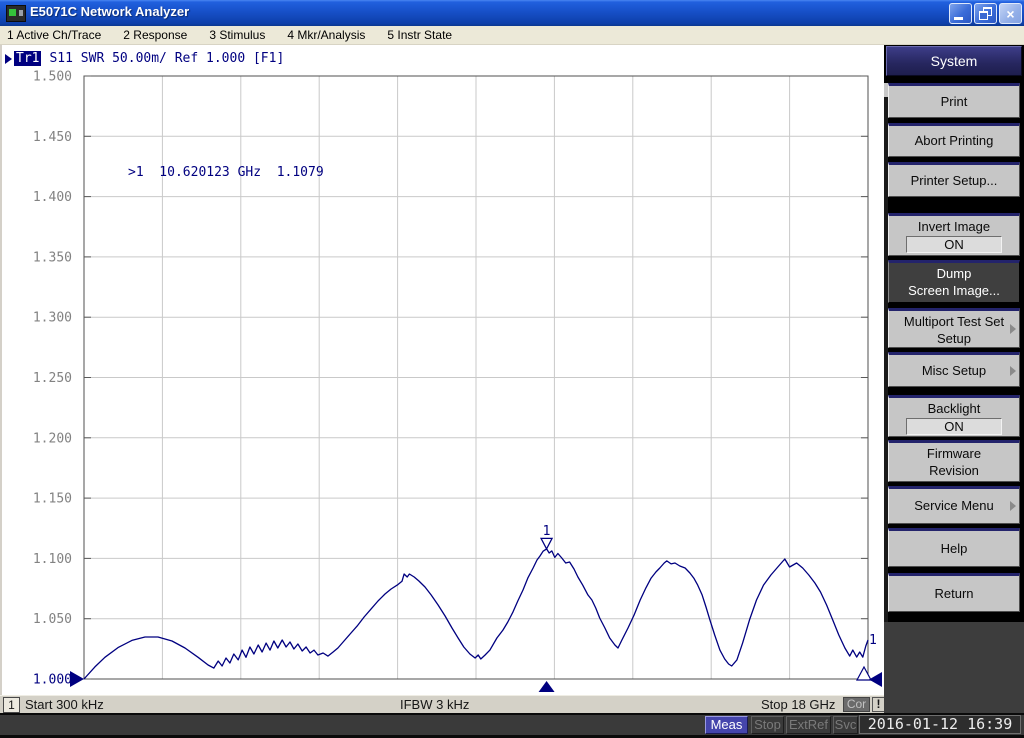 This screenshot has height=738, width=1024. What do you see at coordinates (237, 35) in the screenshot?
I see `menu-item-3-stimulus: 3 Stimulus` at bounding box center [237, 35].